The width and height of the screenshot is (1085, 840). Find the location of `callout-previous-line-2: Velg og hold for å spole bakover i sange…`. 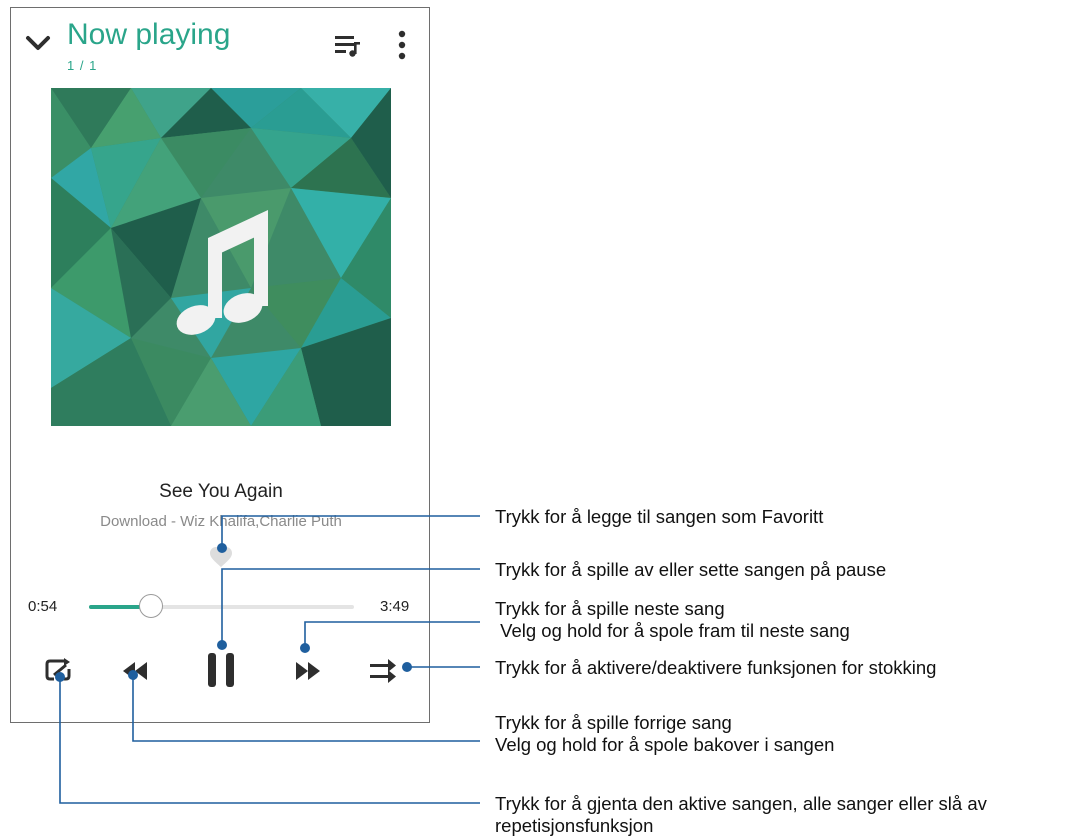

callout-previous-line-2: Velg og hold for å spole bakover i sange… is located at coordinates (665, 744).